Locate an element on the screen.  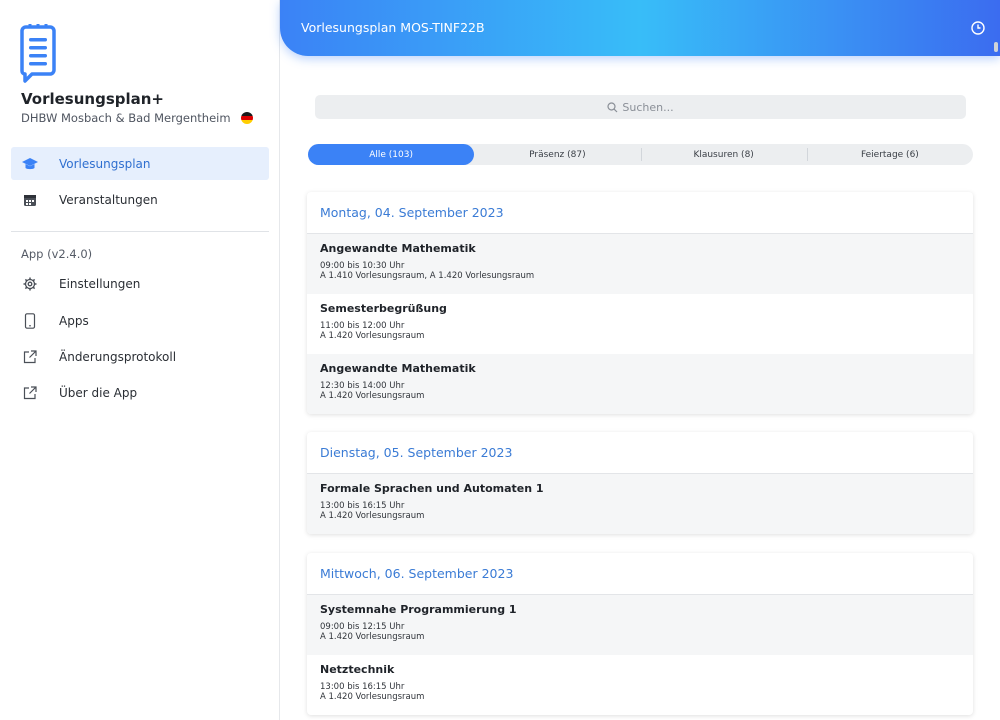
top-app-bar: Vorlesungsplan MOS-TINF22B is located at coordinates (640, 28).